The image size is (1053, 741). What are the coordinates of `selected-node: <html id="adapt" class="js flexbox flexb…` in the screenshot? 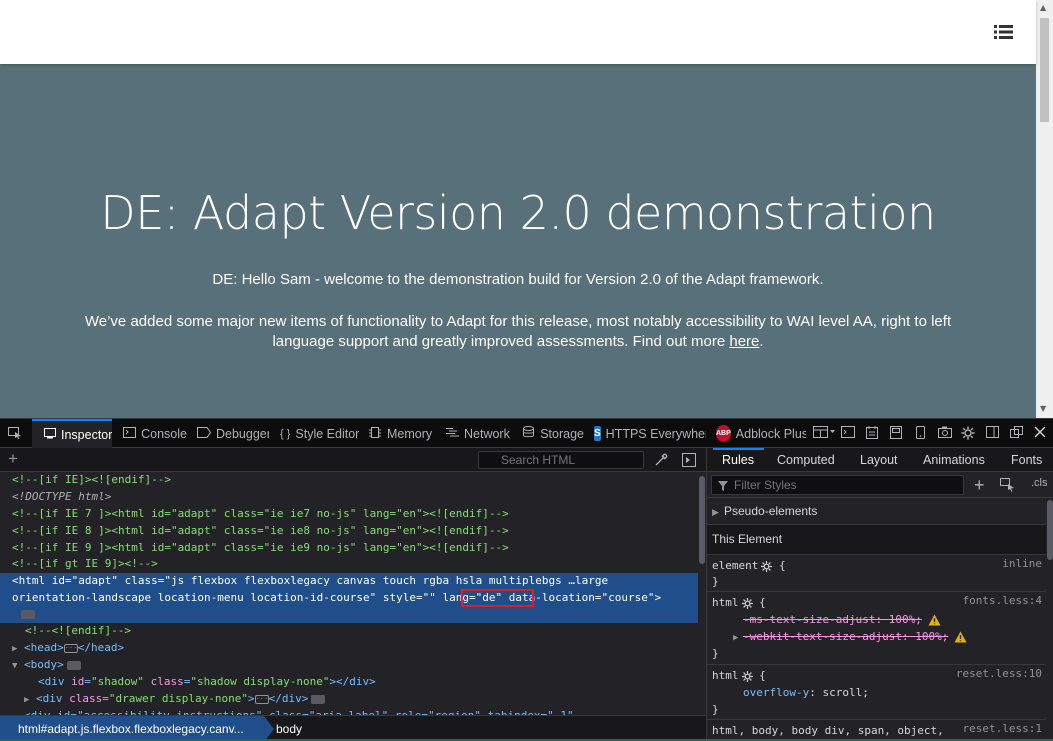 It's located at (349, 598).